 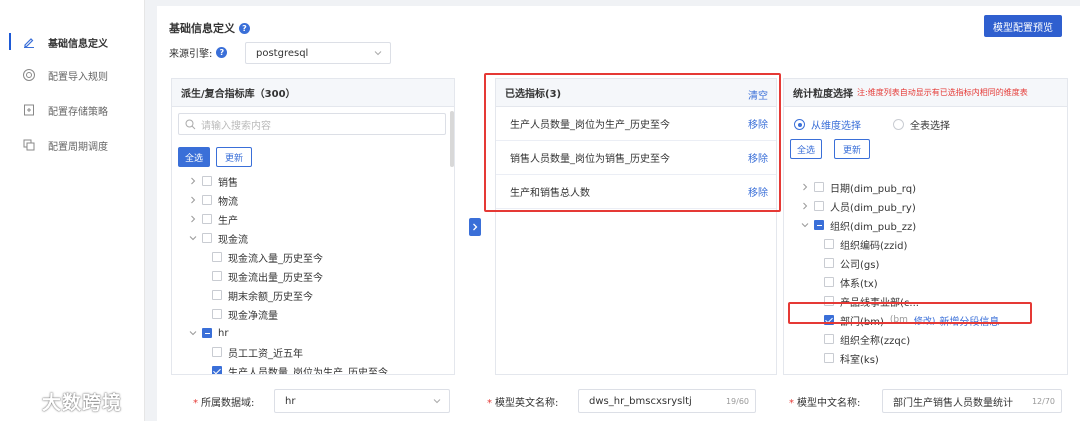 I want to click on tree-group: 组织(dim_pub_zz), so click(x=858, y=225).